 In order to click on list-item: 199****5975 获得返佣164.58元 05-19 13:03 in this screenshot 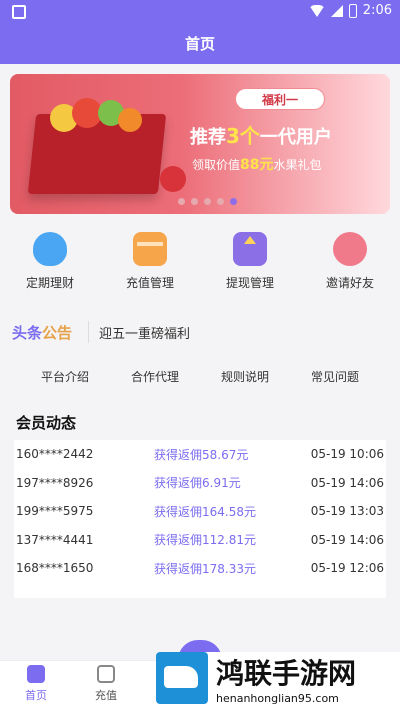, I will do `click(200, 511)`.